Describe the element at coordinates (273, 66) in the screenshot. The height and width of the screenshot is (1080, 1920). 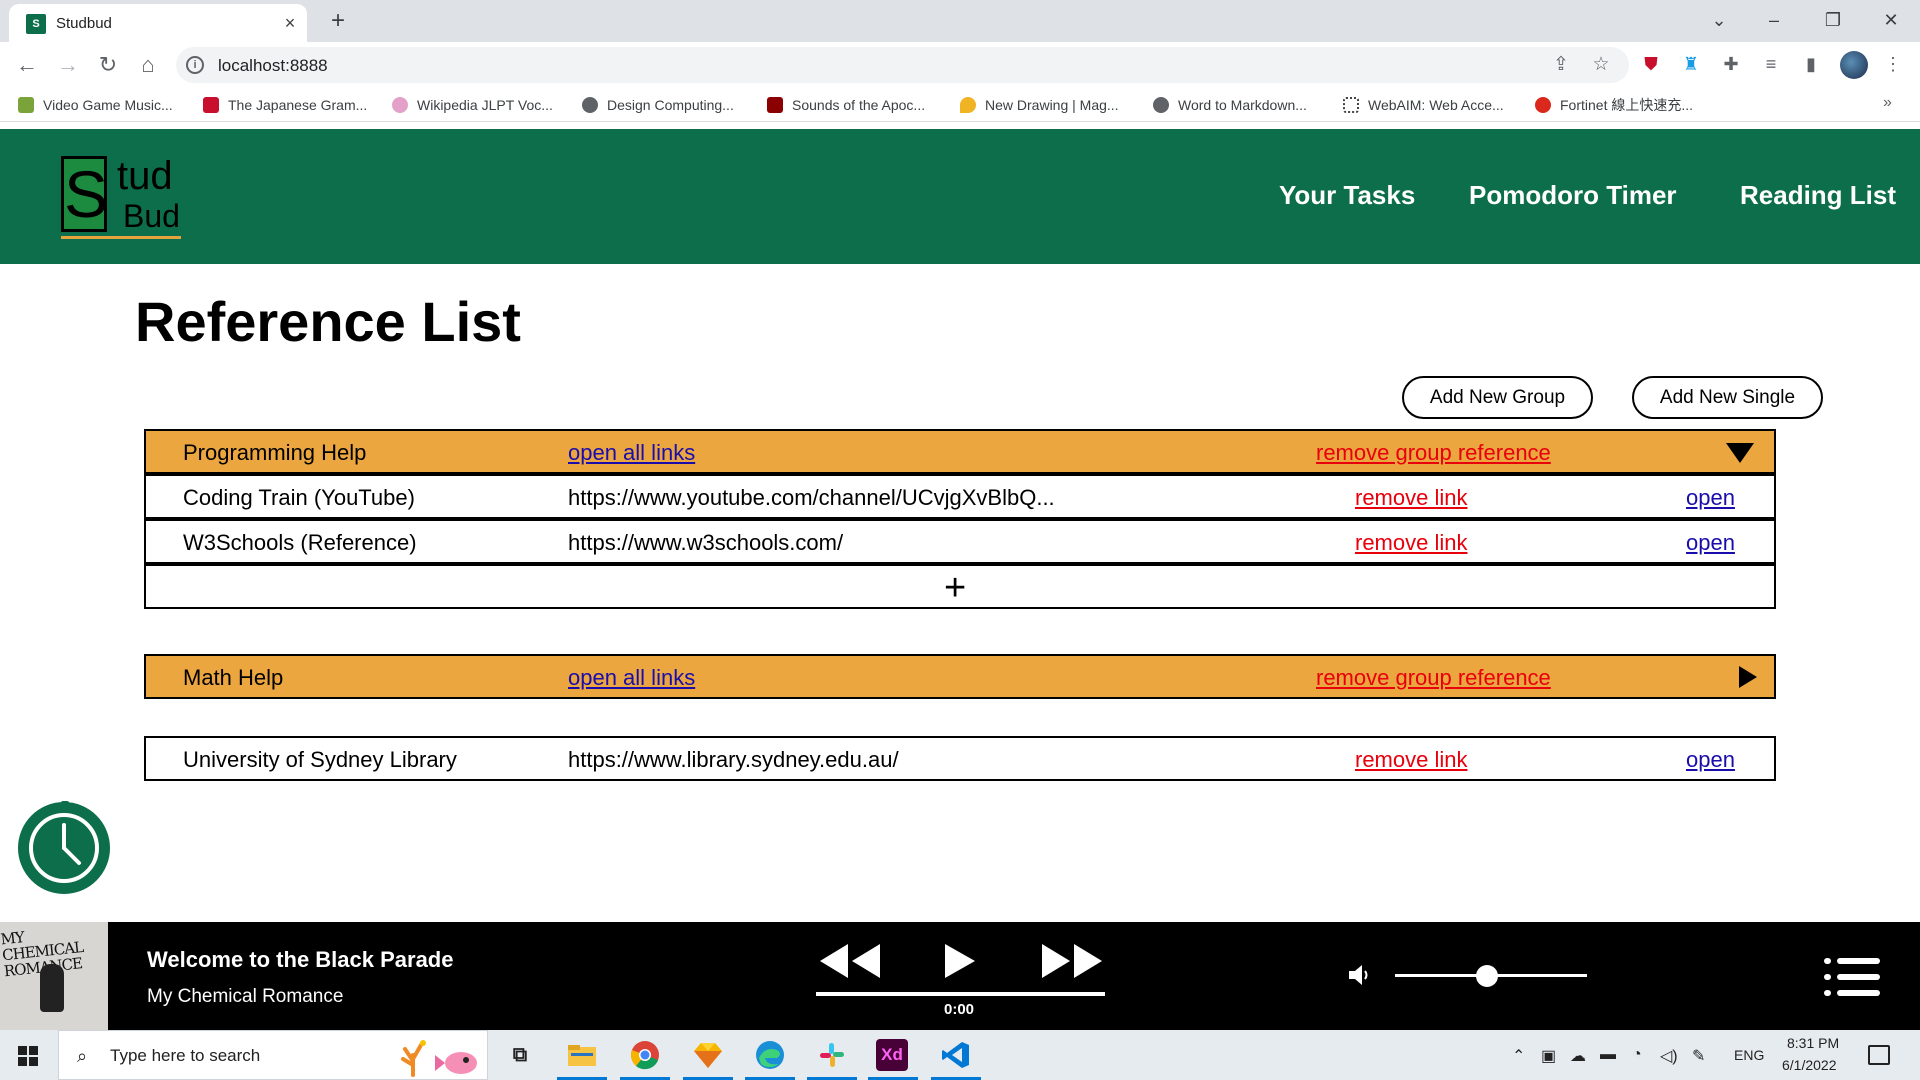
I see `url-text: localhost:8888` at that location.